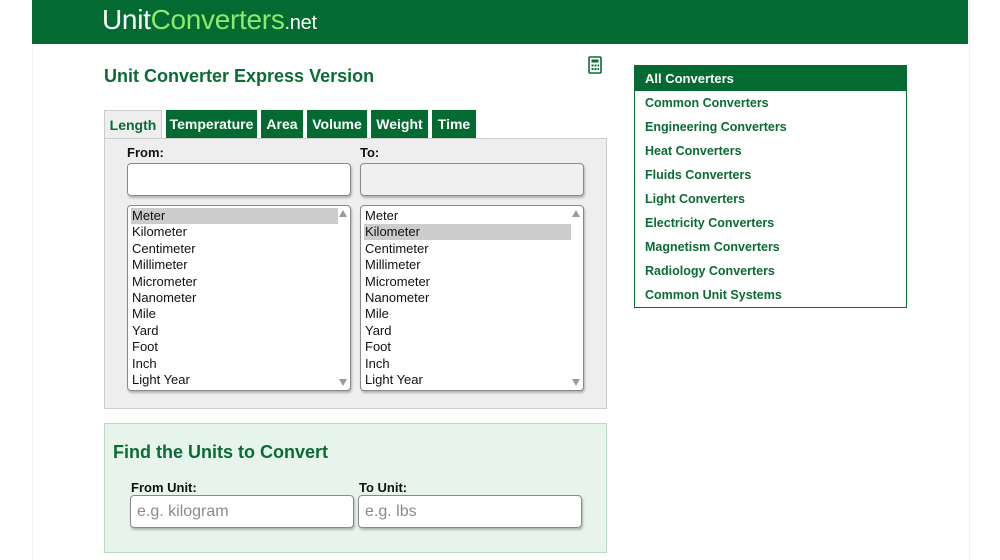 Image resolution: width=1000 pixels, height=560 pixels. What do you see at coordinates (133, 125) in the screenshot?
I see `tab-length: Length` at bounding box center [133, 125].